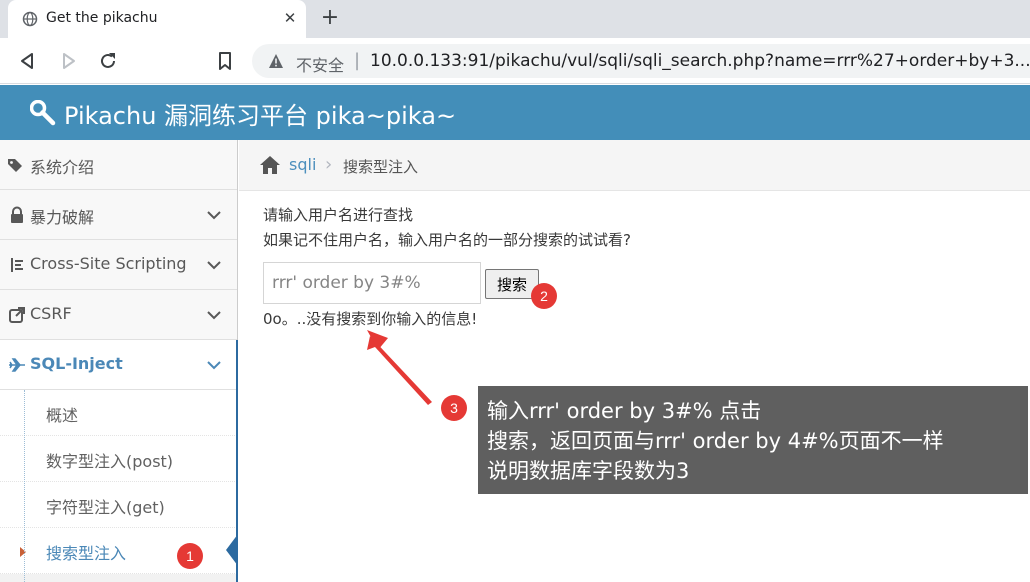 The image size is (1030, 582). Describe the element at coordinates (24, 486) in the screenshot. I see `submenu-tree-line` at that location.